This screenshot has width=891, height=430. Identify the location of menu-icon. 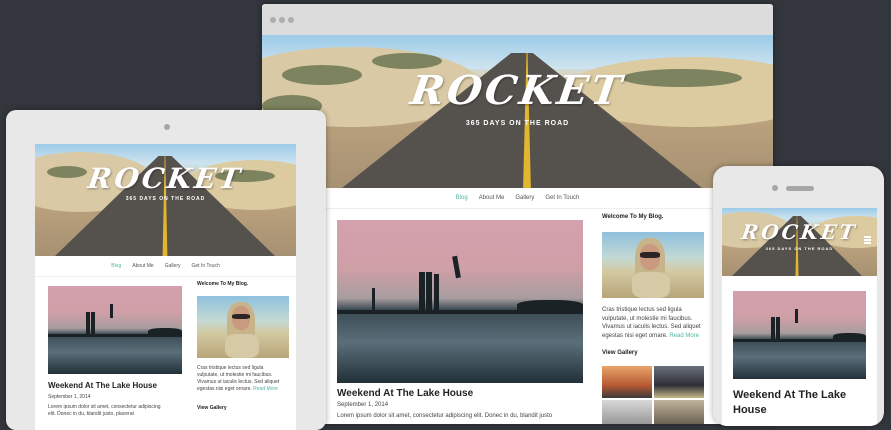
(867, 240).